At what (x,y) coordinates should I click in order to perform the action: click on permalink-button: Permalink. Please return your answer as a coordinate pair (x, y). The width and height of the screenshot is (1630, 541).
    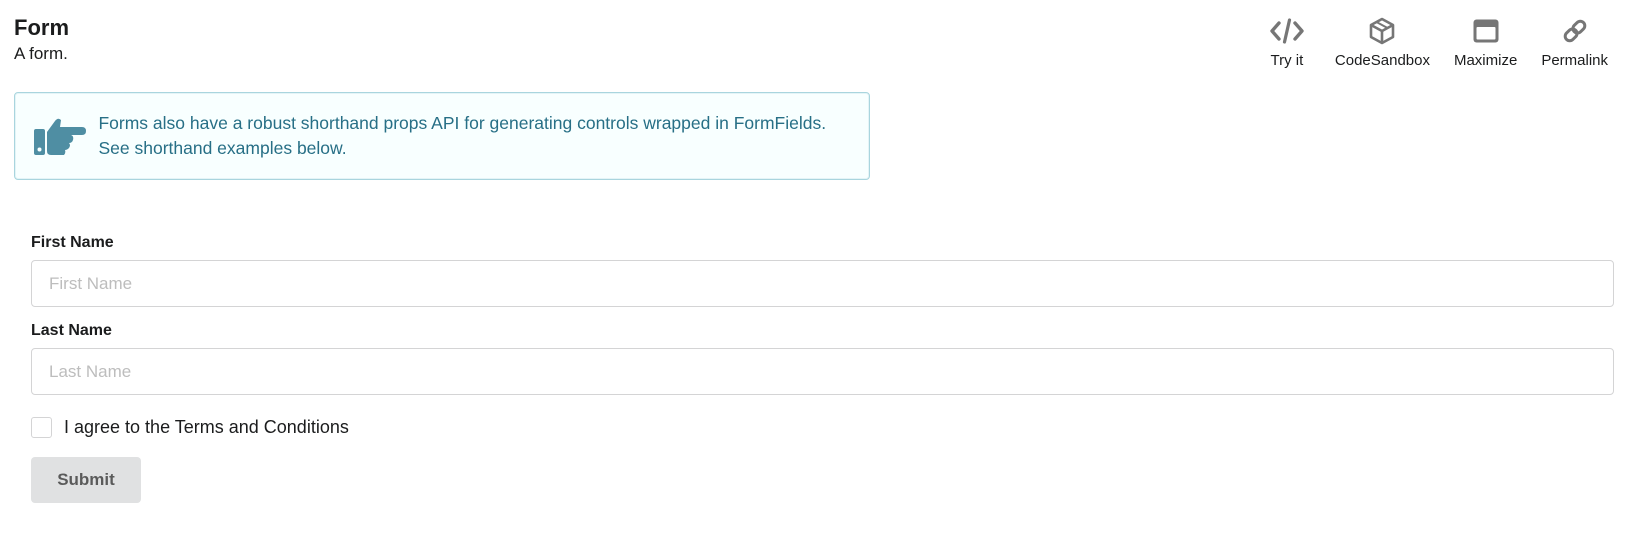
    Looking at the image, I should click on (1574, 43).